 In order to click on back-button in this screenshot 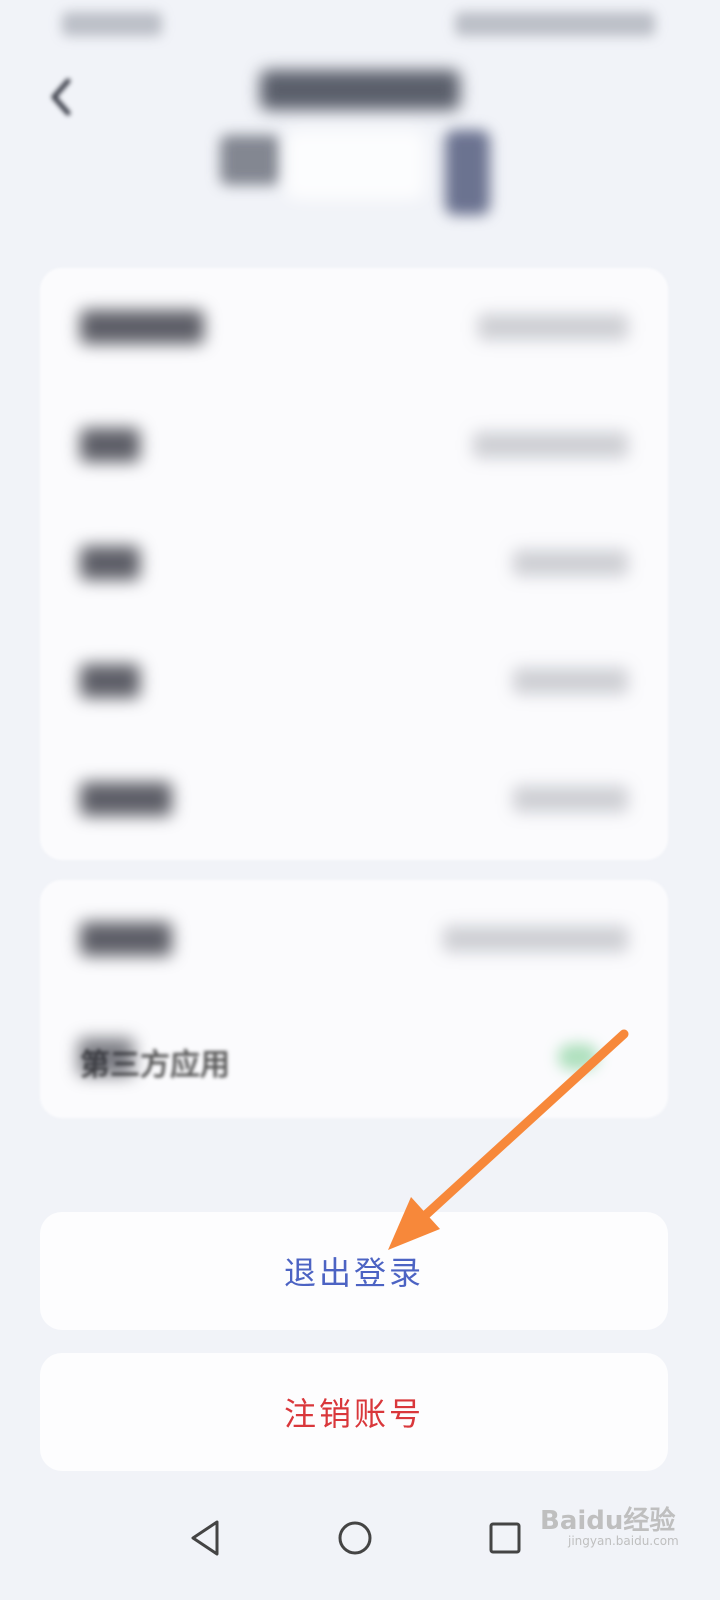, I will do `click(61, 97)`.